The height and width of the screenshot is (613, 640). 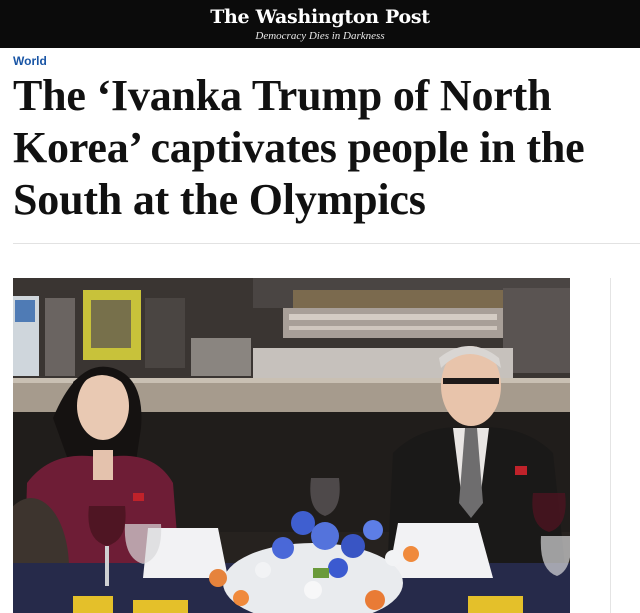 I want to click on site-logo: The Washington Post, so click(x=320, y=17).